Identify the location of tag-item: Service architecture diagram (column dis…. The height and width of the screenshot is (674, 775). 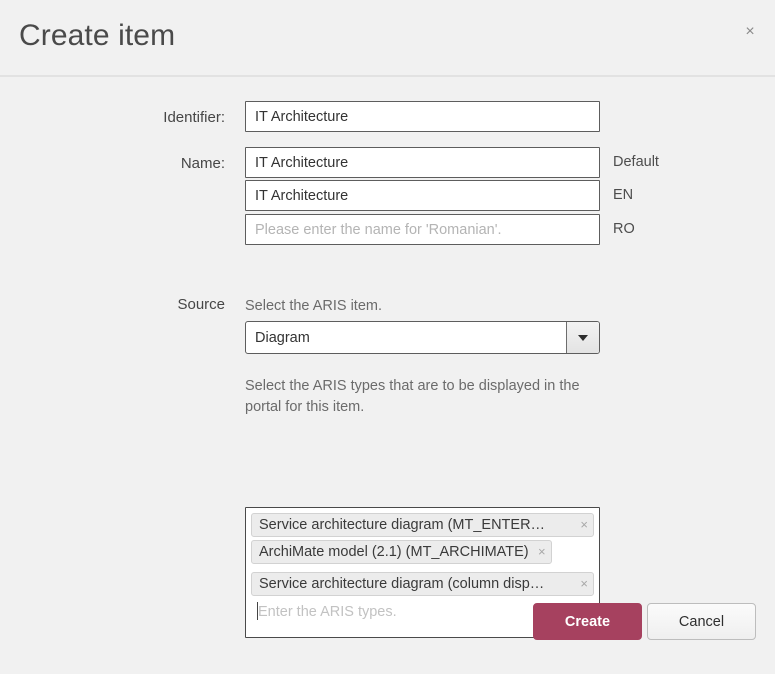
(422, 584).